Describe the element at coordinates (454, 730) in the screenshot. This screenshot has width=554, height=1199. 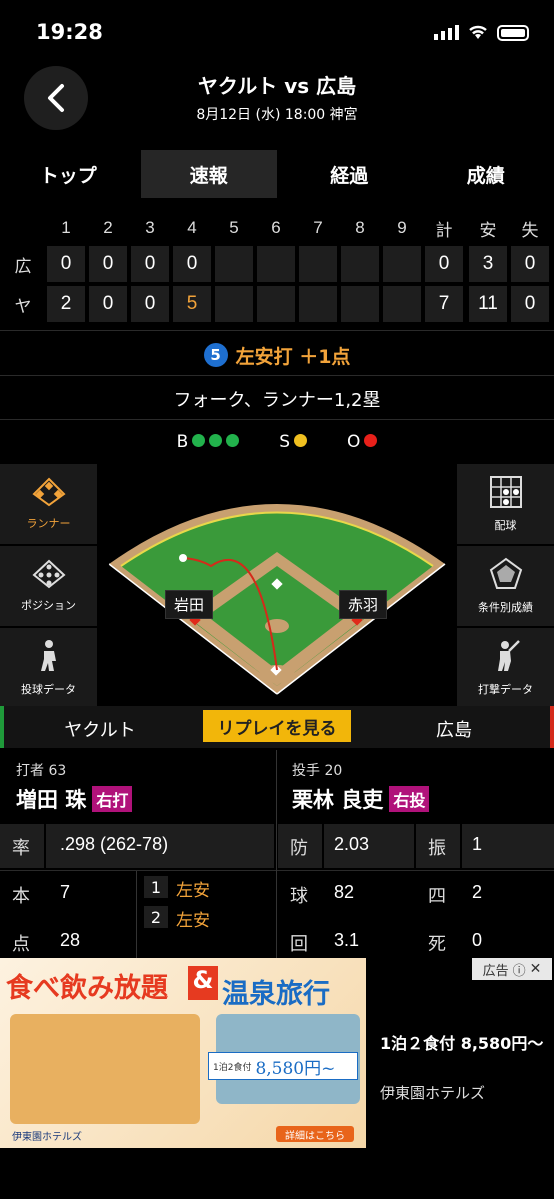
I see `away-team-name: 広島` at that location.